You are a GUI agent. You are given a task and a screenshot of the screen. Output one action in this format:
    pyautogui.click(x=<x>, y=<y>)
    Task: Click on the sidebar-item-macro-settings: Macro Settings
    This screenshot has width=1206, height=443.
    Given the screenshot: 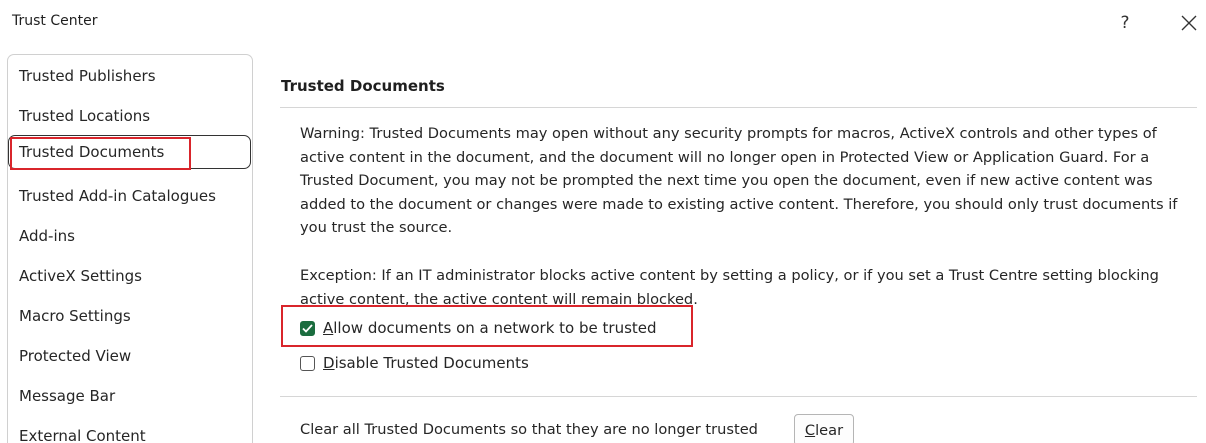 What is the action you would take?
    pyautogui.click(x=130, y=316)
    